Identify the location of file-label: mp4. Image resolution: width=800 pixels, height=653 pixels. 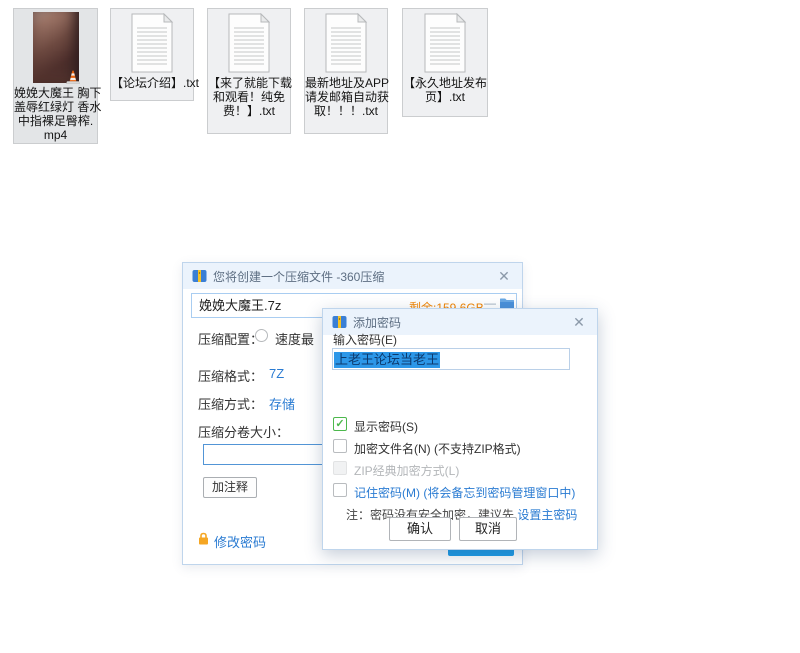
(55, 135).